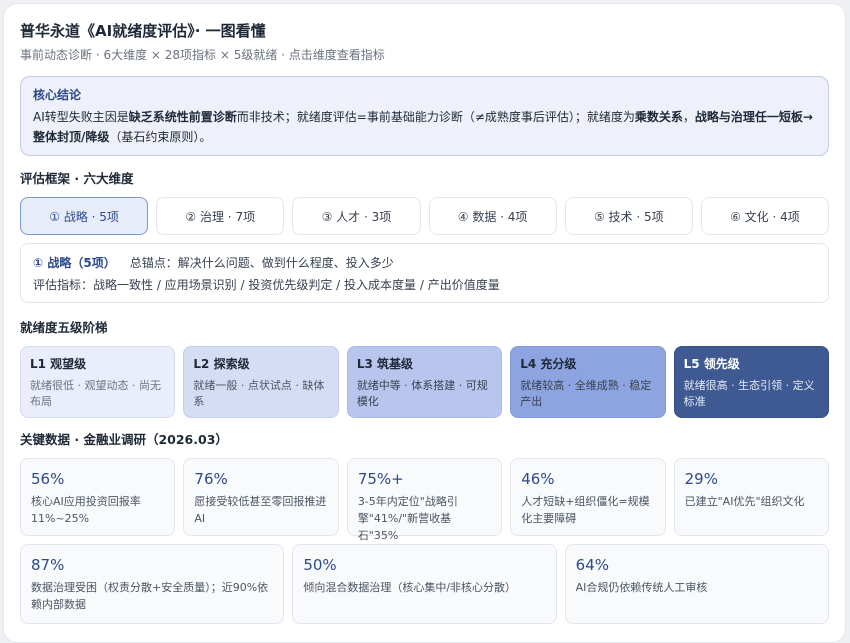  I want to click on stat-card: 64% AI合规仍依赖传统人工审核, so click(696, 584).